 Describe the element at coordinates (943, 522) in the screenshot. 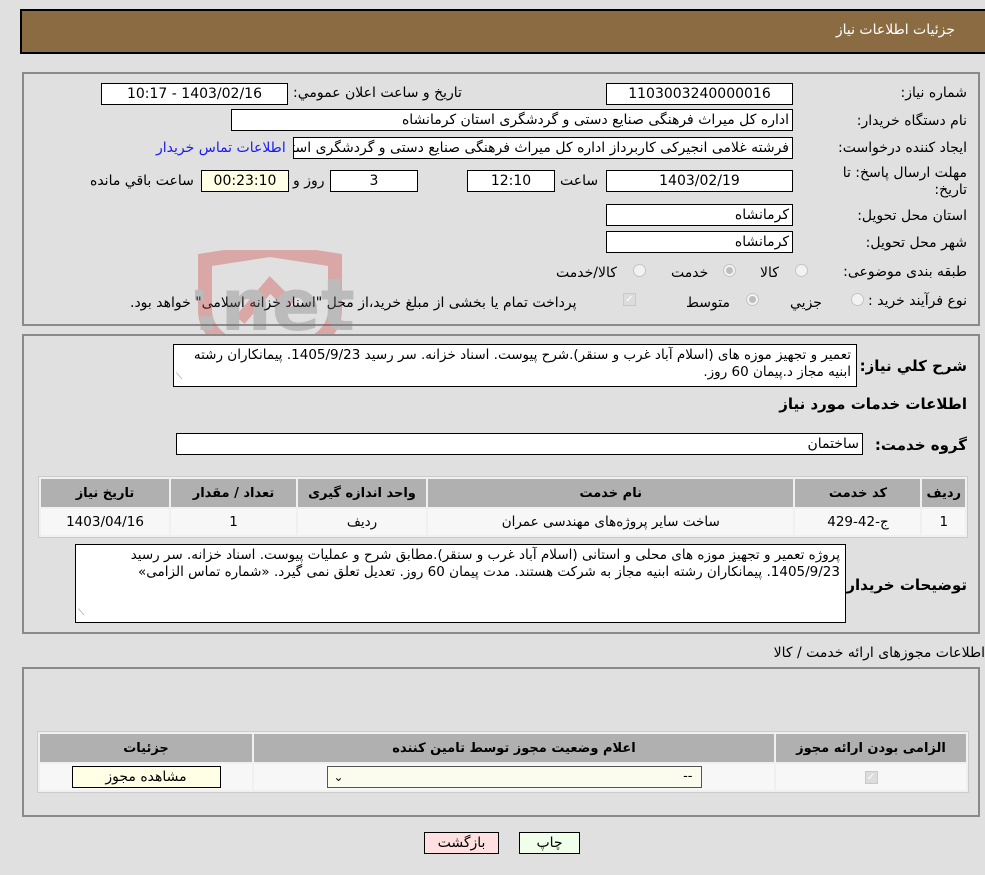

I see `cell-row: 1` at that location.